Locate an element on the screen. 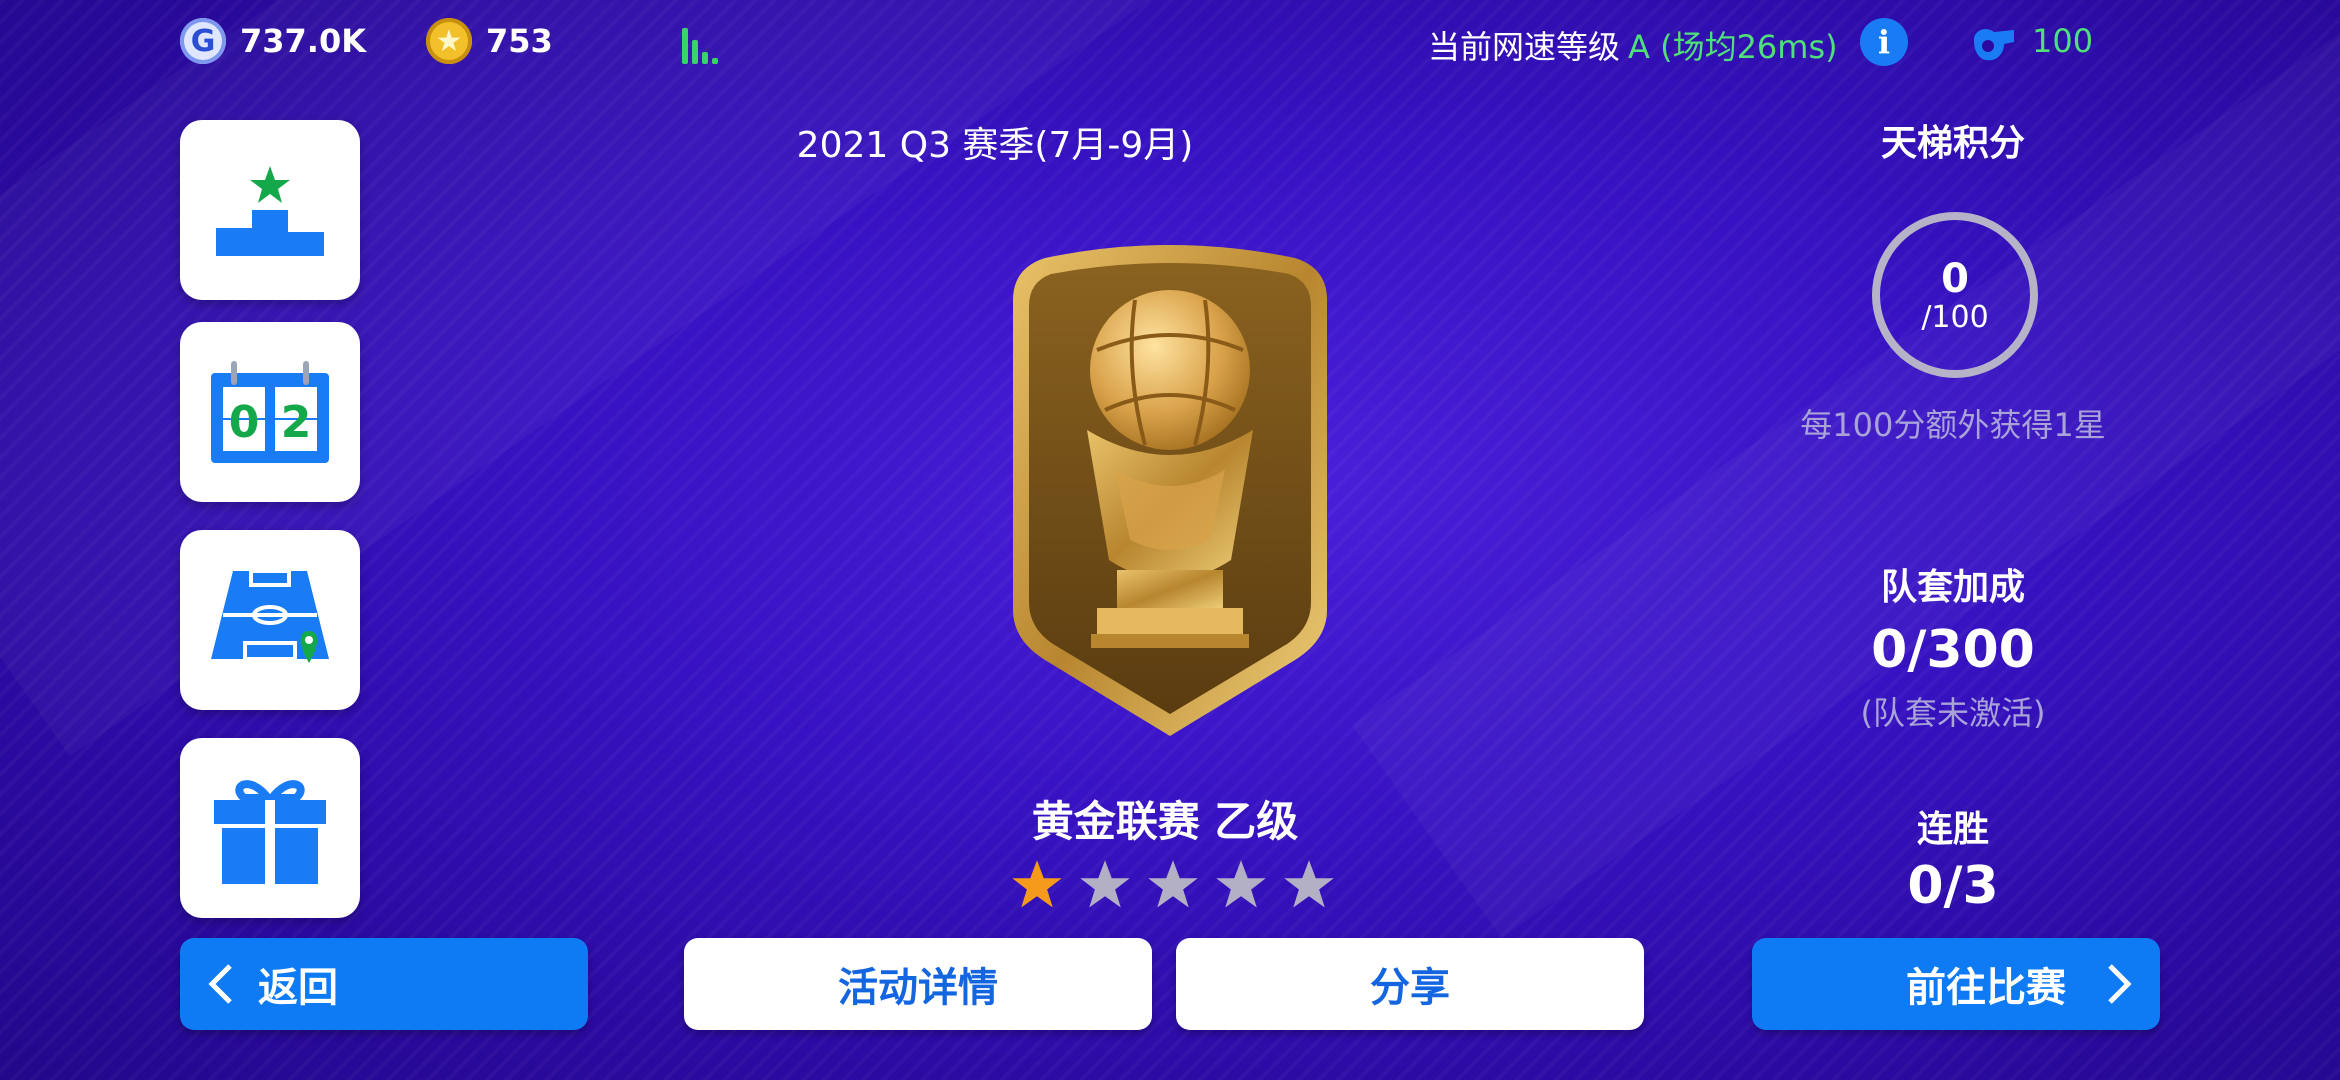 This screenshot has width=2340, height=1080. whistle-icon is located at coordinates (1994, 45).